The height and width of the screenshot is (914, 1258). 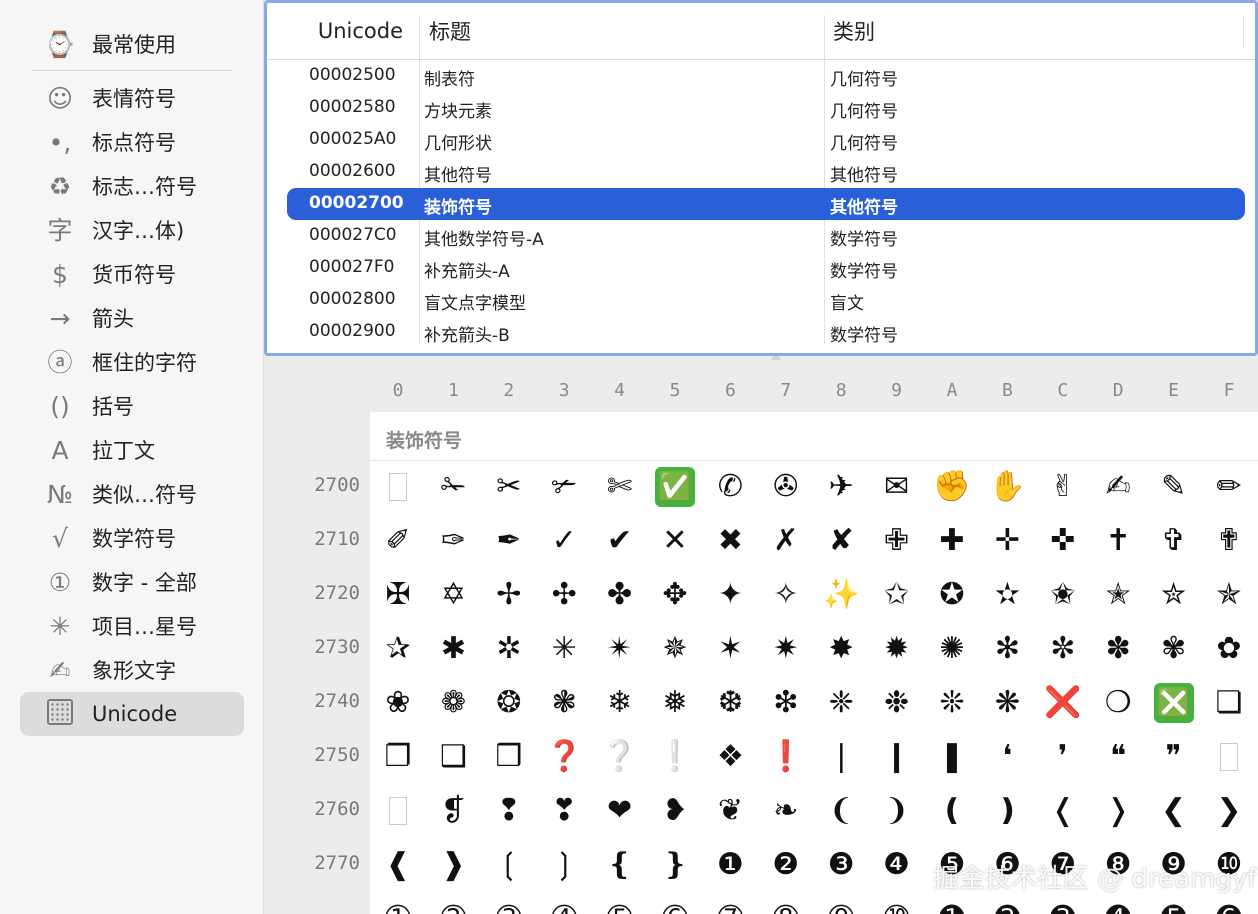 I want to click on character-cell: ➀, so click(x=398, y=903).